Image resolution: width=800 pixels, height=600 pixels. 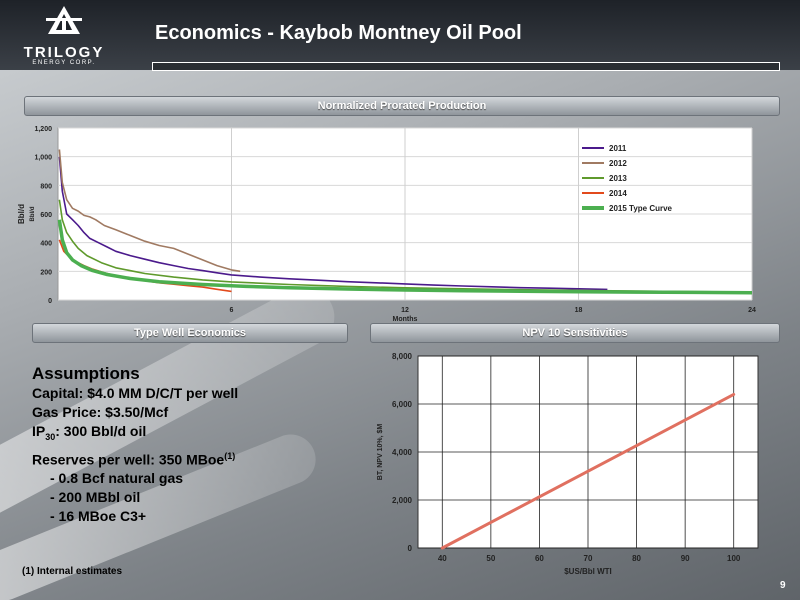 What do you see at coordinates (101, 431) in the screenshot?
I see `ip-suffix: : 300 Bbl/d oil` at bounding box center [101, 431].